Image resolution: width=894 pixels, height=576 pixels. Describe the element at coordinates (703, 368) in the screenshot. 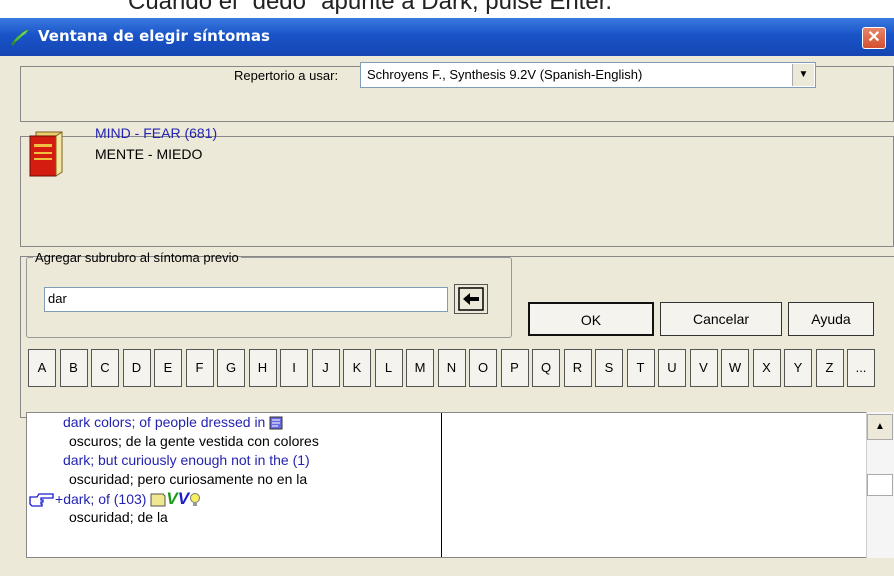

I see `letter-button-v: V` at that location.